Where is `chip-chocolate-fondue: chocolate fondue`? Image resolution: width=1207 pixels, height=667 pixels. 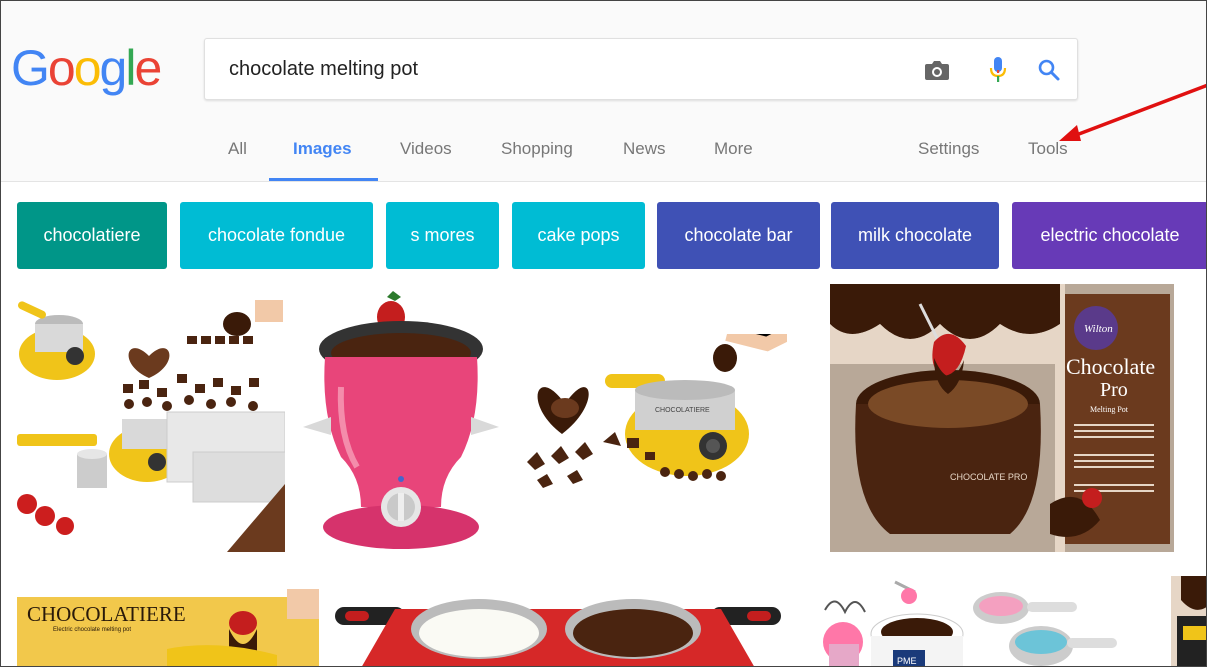
chip-chocolate-fondue: chocolate fondue is located at coordinates (276, 235).